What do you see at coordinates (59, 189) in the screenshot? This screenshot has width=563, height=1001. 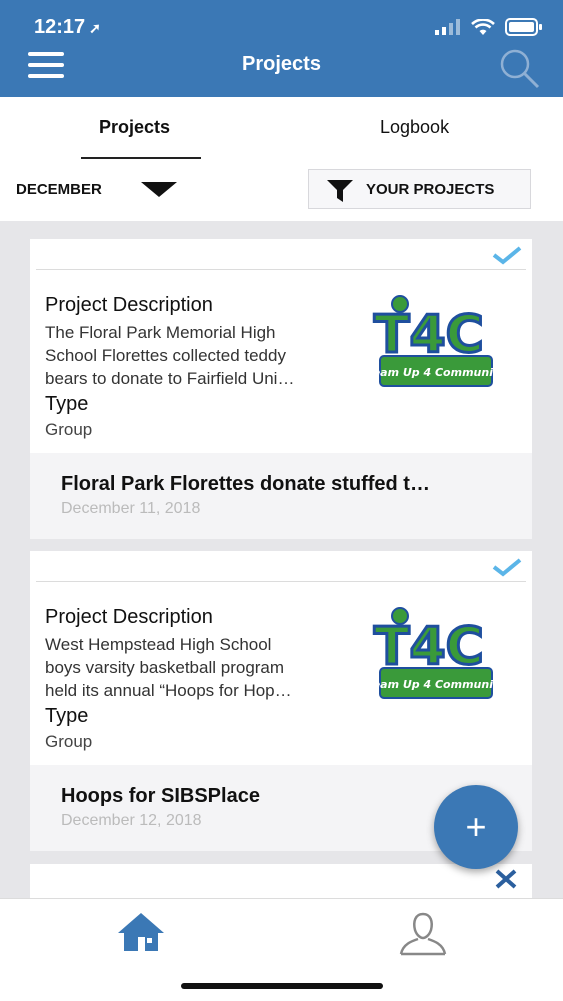 I see `month-selector: DECEMBER` at bounding box center [59, 189].